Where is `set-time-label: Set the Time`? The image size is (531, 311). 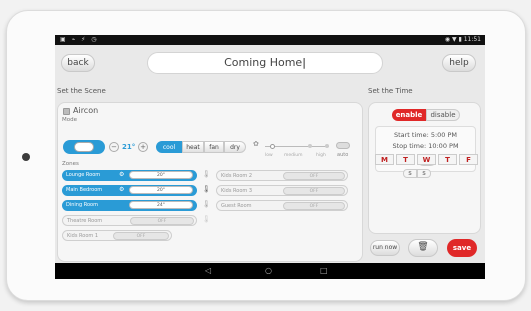 set-time-label: Set the Time is located at coordinates (390, 91).